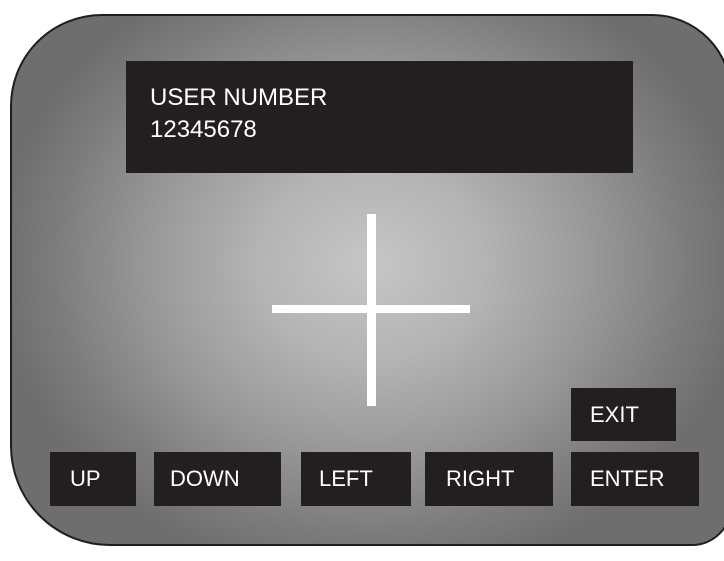 The image size is (724, 561). I want to click on up-button: UP, so click(93, 479).